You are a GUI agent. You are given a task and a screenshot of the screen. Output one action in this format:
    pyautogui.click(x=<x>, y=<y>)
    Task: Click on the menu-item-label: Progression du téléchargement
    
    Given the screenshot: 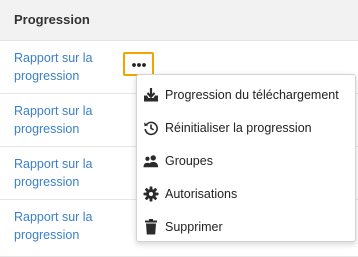 What is the action you would take?
    pyautogui.click(x=252, y=95)
    